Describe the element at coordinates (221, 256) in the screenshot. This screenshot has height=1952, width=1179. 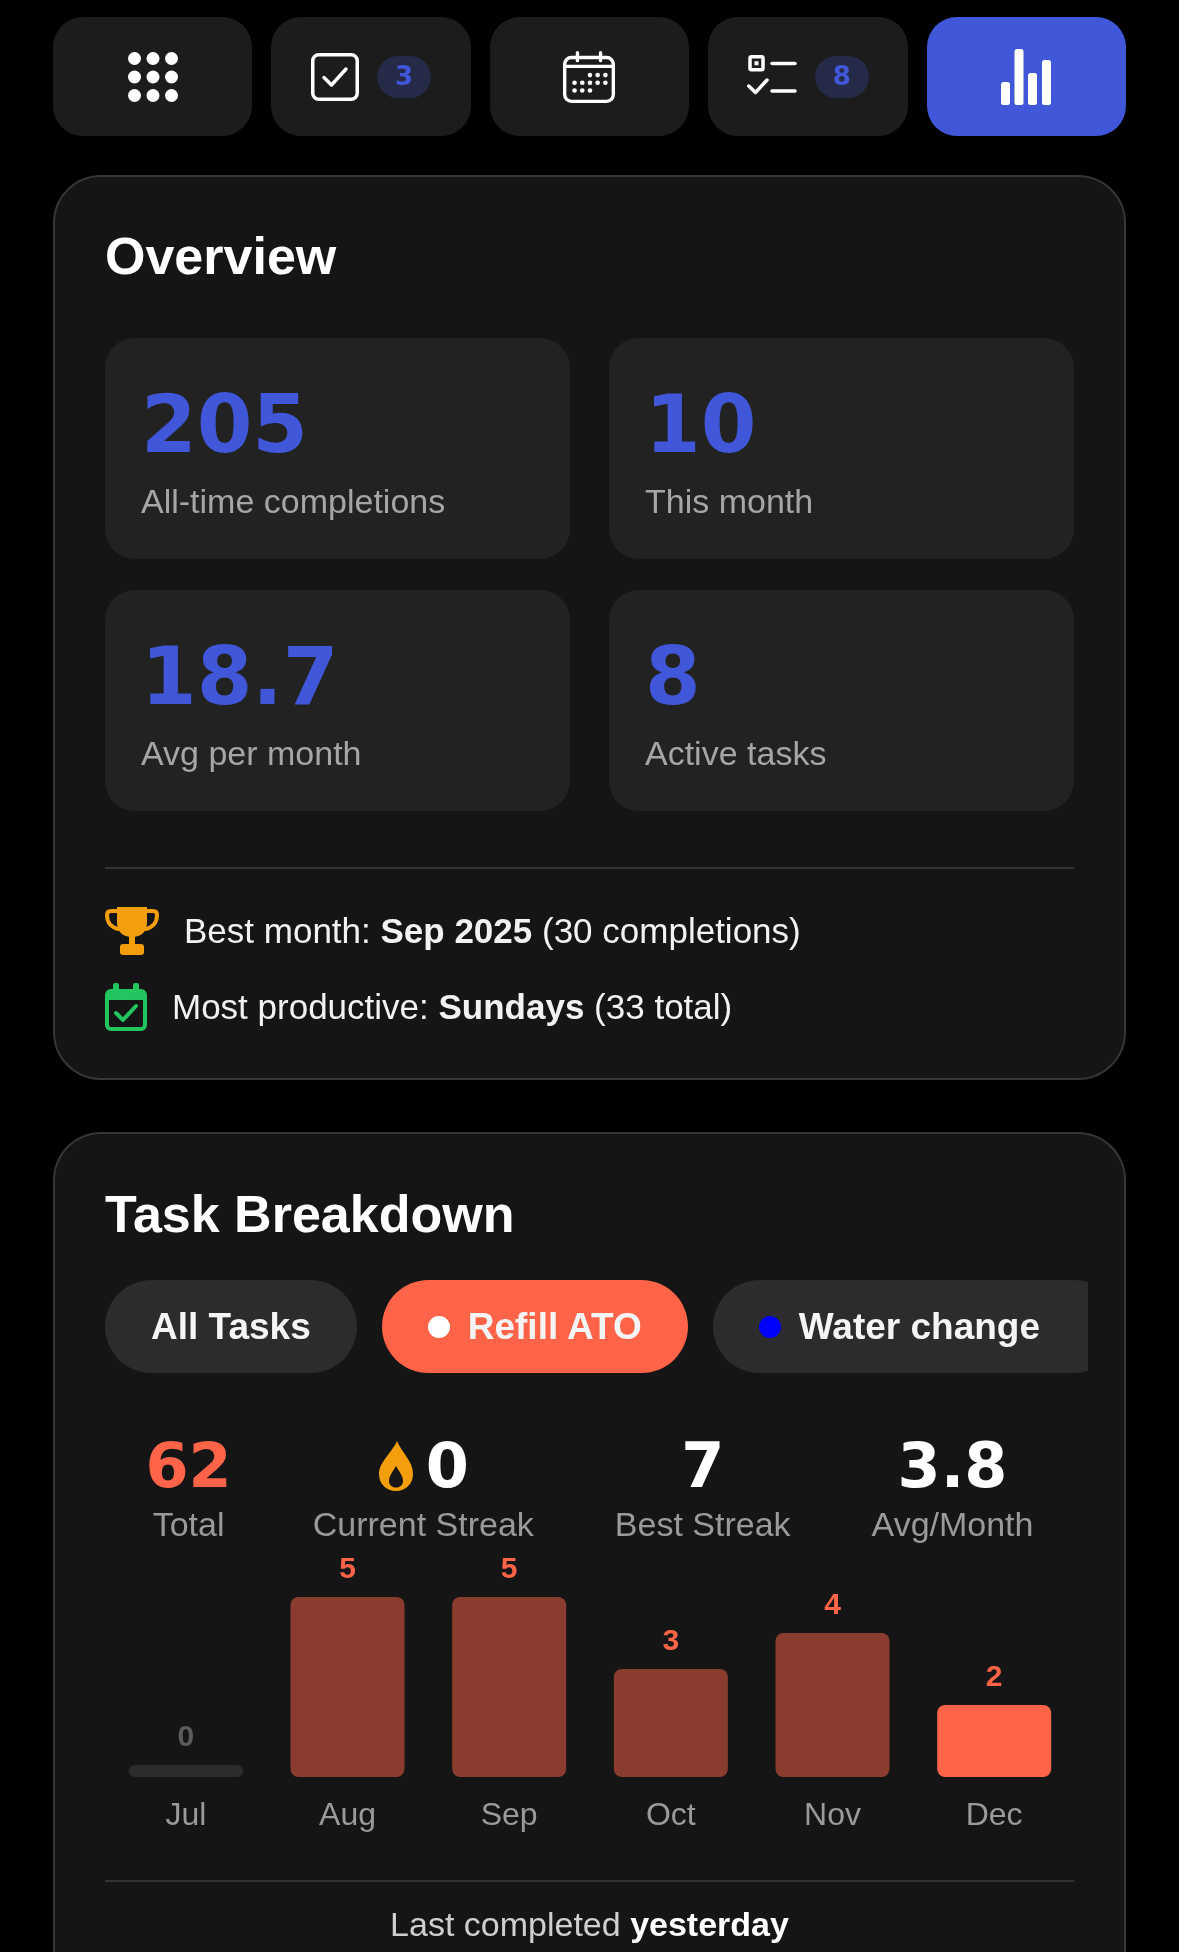
I see `card-title: Overview` at that location.